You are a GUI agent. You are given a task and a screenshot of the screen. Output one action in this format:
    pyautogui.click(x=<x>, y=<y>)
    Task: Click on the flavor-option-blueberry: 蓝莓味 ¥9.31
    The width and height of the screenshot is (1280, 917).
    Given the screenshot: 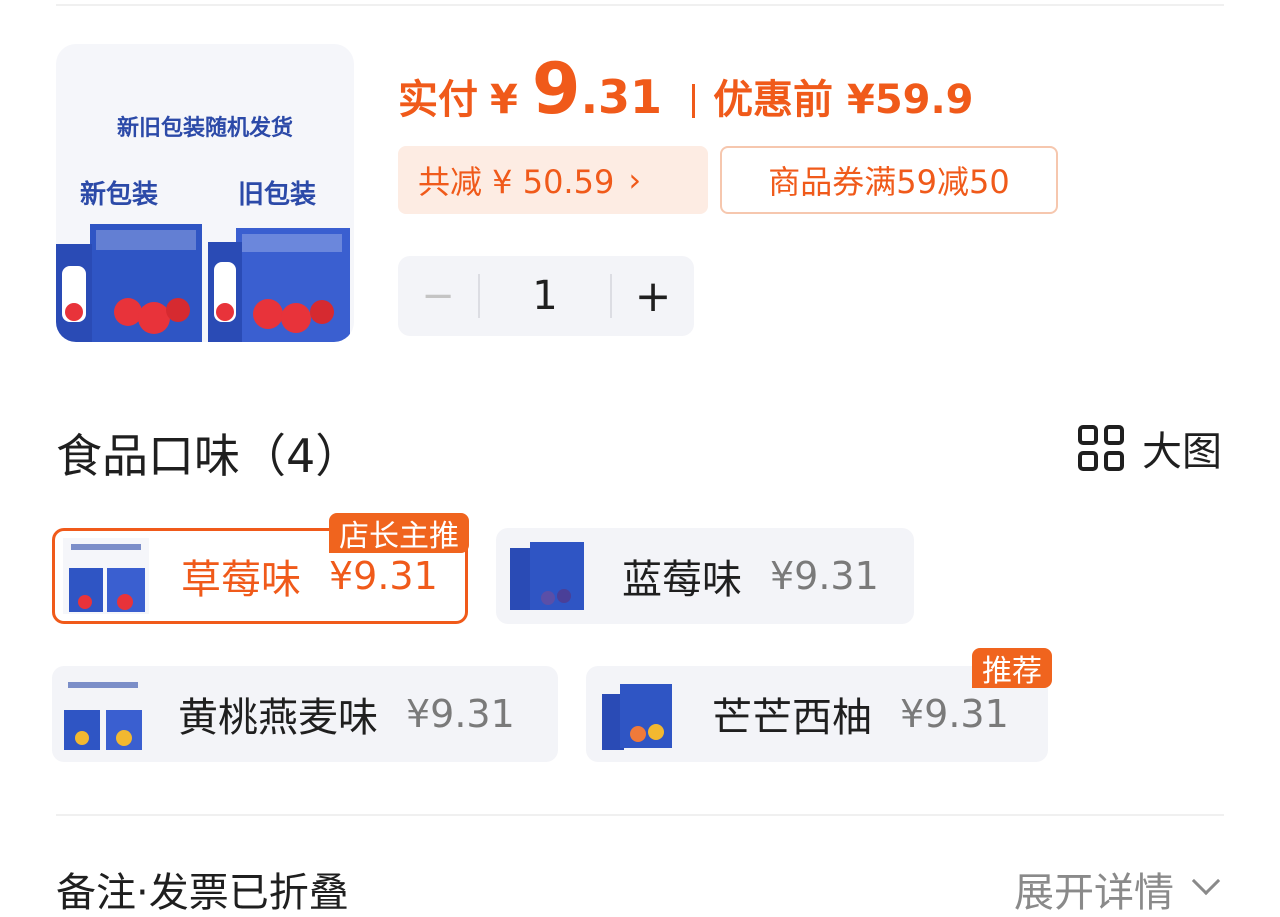 What is the action you would take?
    pyautogui.click(x=705, y=576)
    